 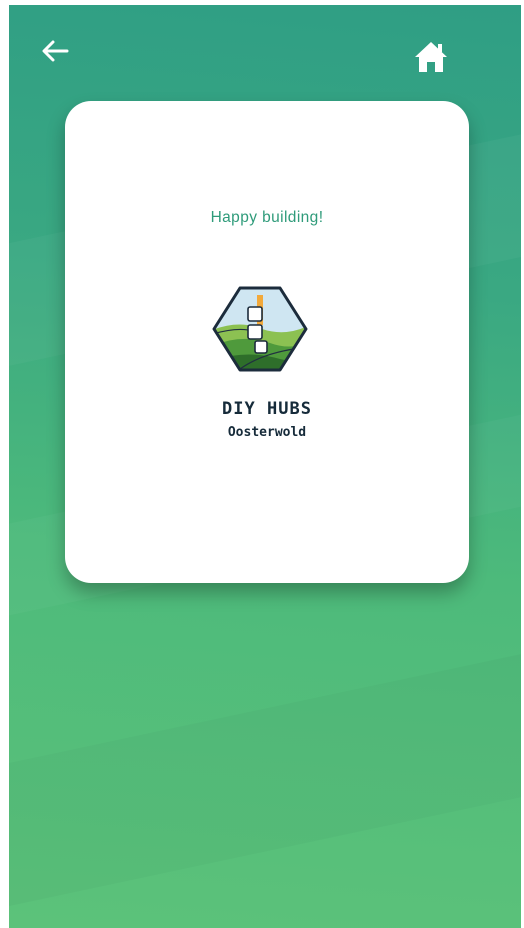 What do you see at coordinates (267, 217) in the screenshot?
I see `card-message: Happy building!` at bounding box center [267, 217].